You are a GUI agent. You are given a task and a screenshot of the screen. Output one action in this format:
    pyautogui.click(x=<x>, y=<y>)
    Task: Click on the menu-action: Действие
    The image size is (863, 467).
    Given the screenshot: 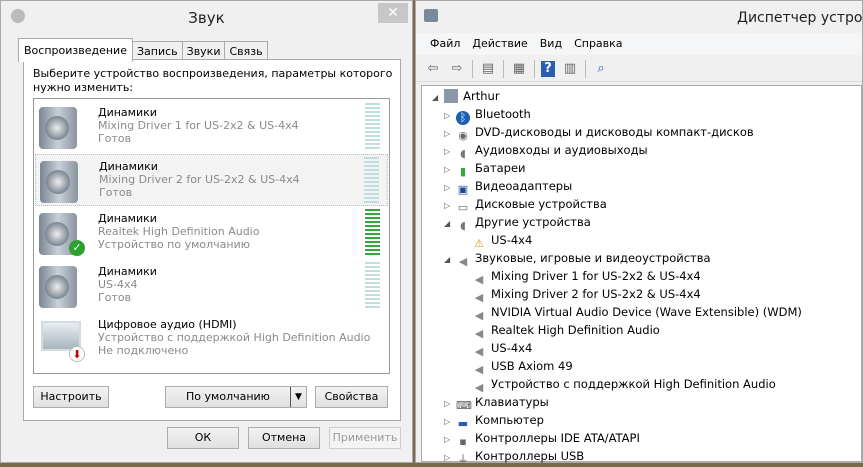 What is the action you would take?
    pyautogui.click(x=499, y=44)
    